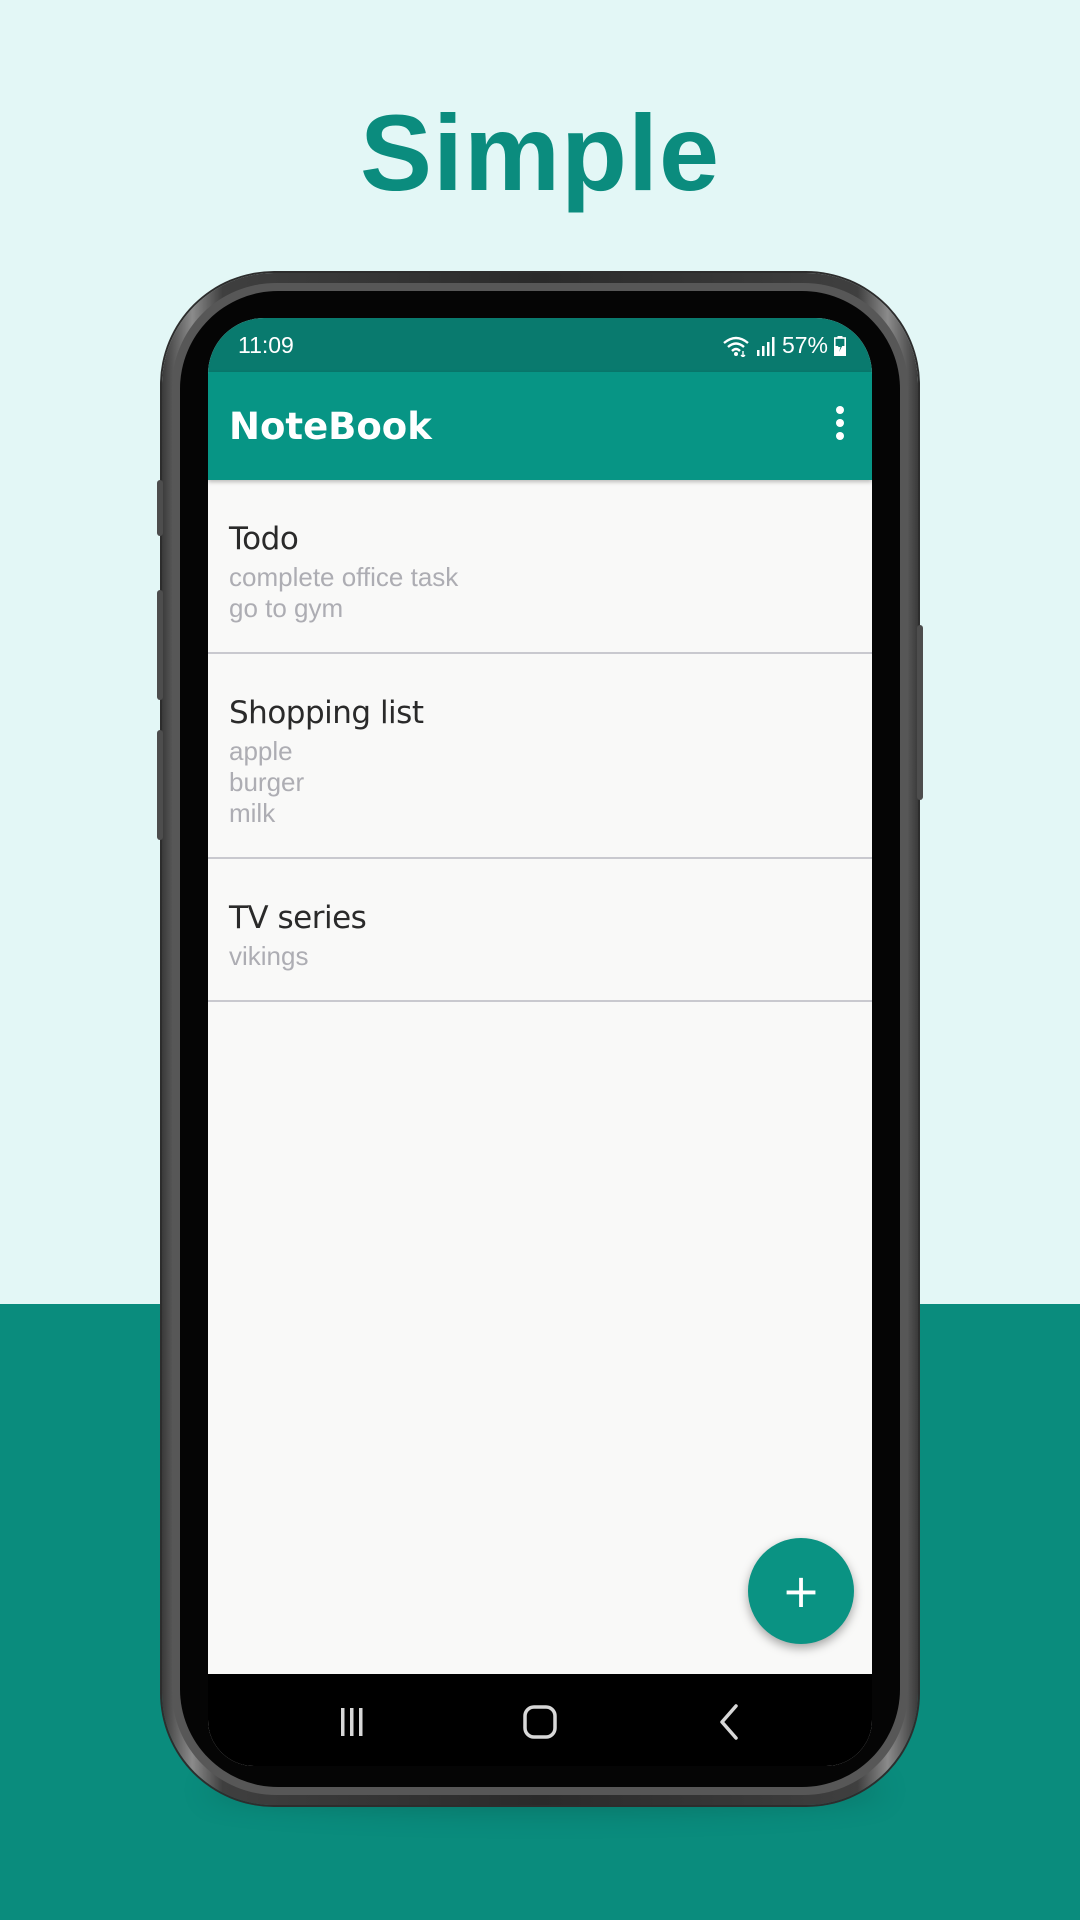 The height and width of the screenshot is (1920, 1080). What do you see at coordinates (540, 345) in the screenshot?
I see `status-bar: 11:09 57%` at bounding box center [540, 345].